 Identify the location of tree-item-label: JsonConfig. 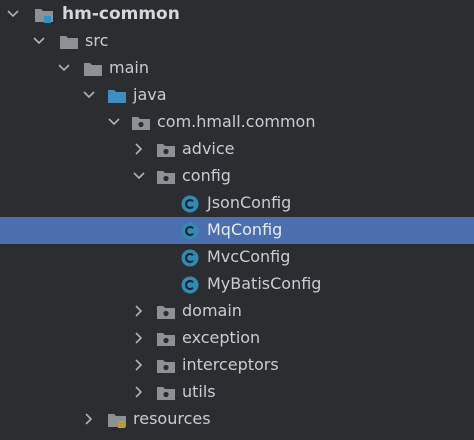
(249, 202).